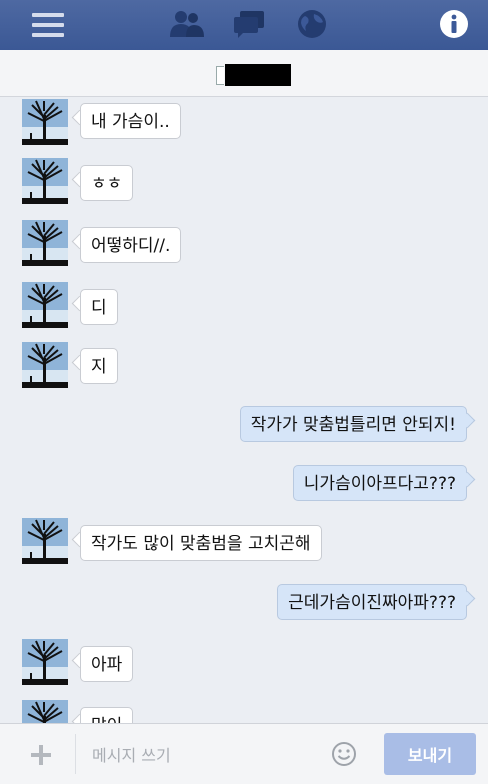 This screenshot has width=488, height=784. What do you see at coordinates (41, 757) in the screenshot?
I see `plus-icon` at bounding box center [41, 757].